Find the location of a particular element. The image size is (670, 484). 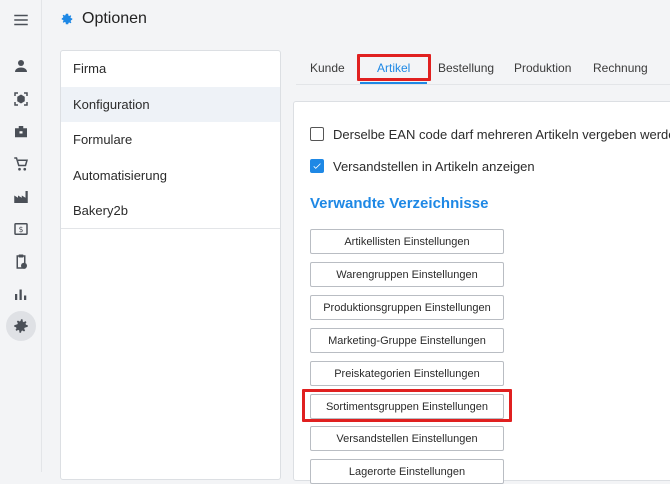

clipboard-clock-icon is located at coordinates (21, 262).